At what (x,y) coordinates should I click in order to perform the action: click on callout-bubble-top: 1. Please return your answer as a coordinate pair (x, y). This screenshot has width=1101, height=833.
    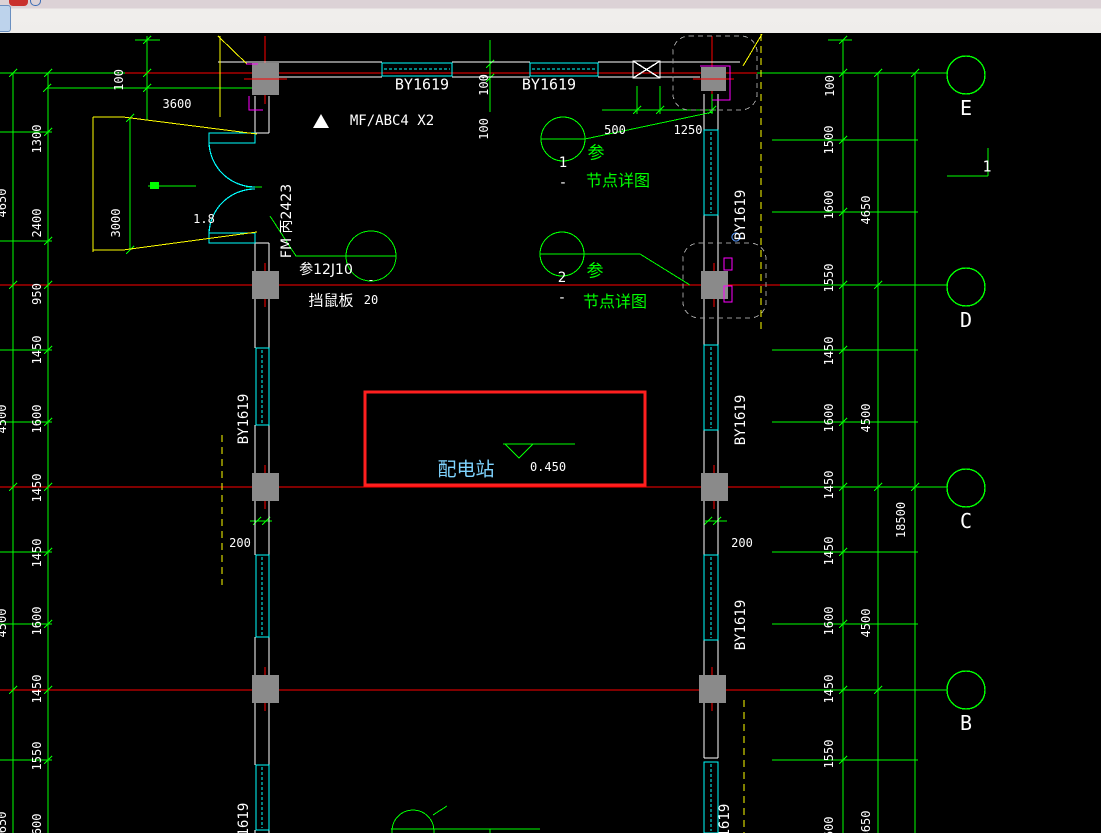
    Looking at the image, I should click on (563, 163).